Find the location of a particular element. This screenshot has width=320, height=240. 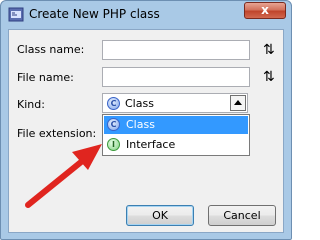

annotation-arrow is located at coordinates (63, 176).